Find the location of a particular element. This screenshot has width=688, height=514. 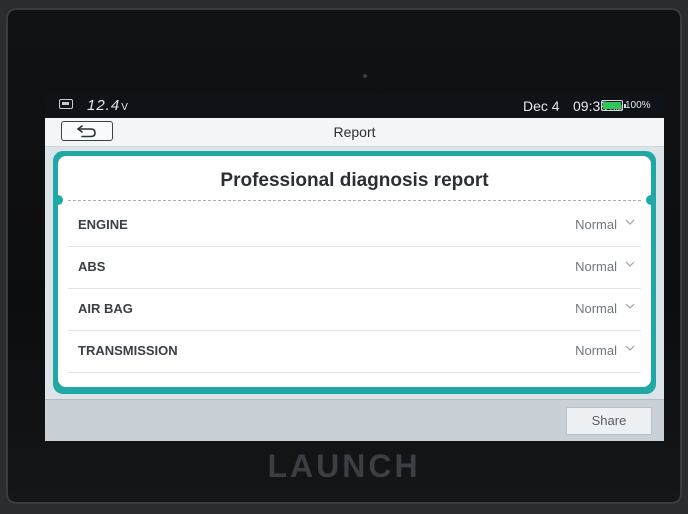

battery-level-fill is located at coordinates (612, 105).